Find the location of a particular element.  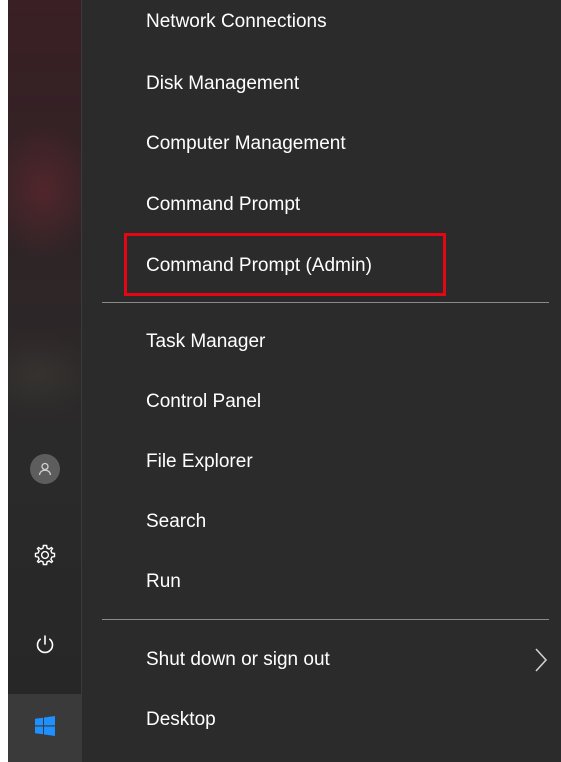

menu-item-computer-management: Computer Management is located at coordinates (246, 144).